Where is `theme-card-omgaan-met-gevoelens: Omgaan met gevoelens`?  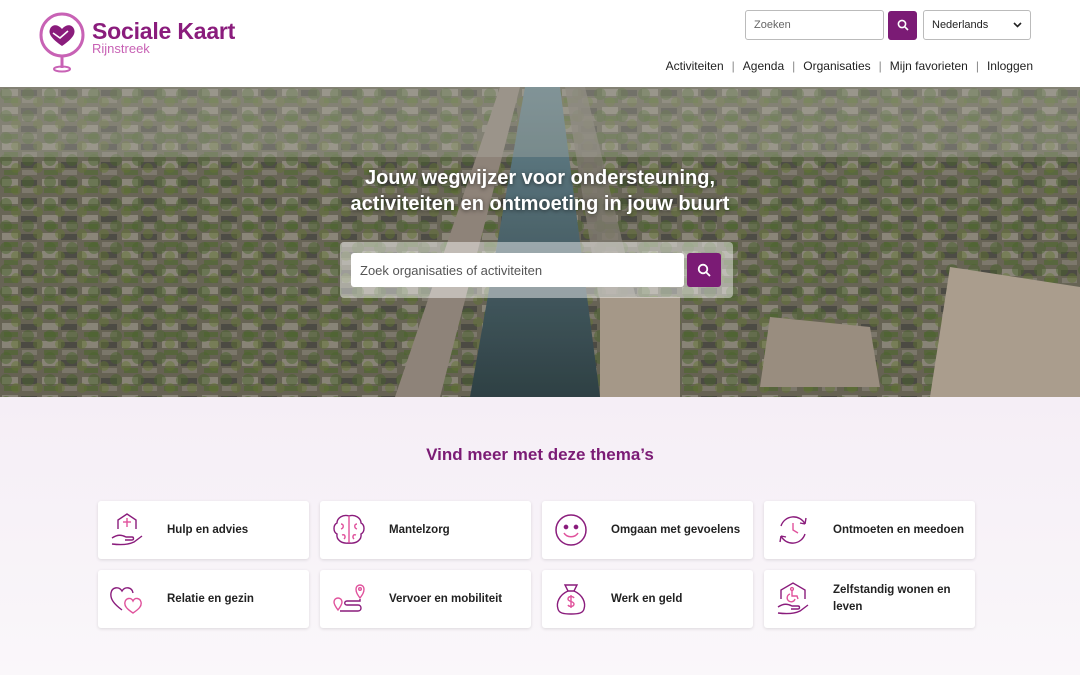
theme-card-omgaan-met-gevoelens: Omgaan met gevoelens is located at coordinates (647, 530).